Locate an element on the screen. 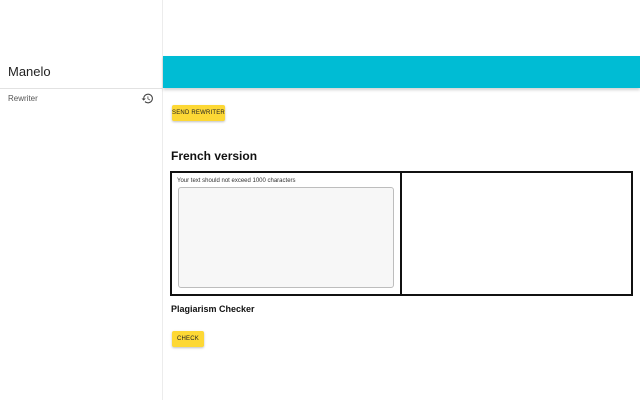  sidebar-item-label: Rewriter is located at coordinates (23, 98).